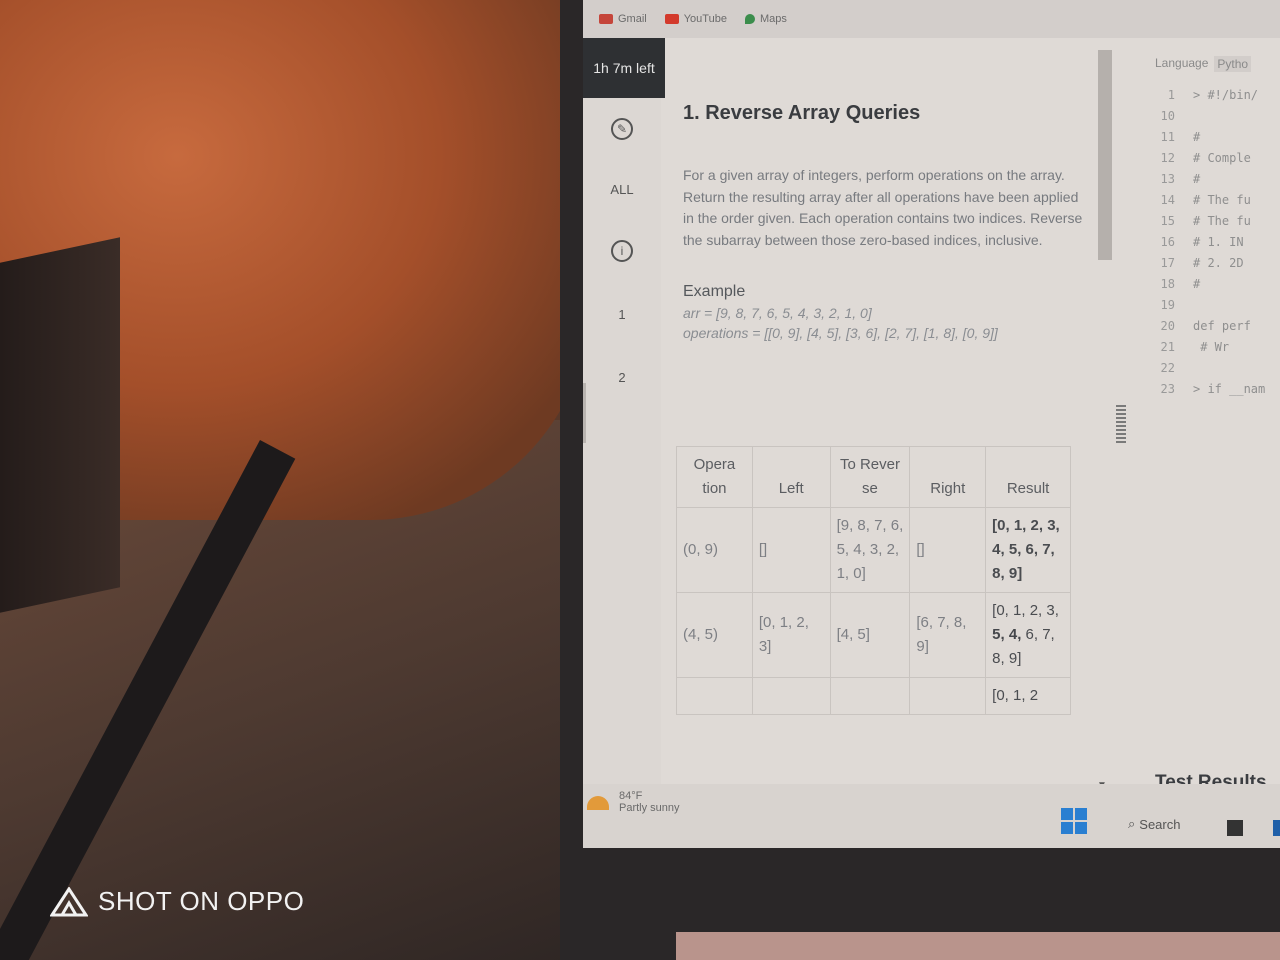  What do you see at coordinates (1167, 242) in the screenshot?
I see `line-number: 16` at bounding box center [1167, 242].